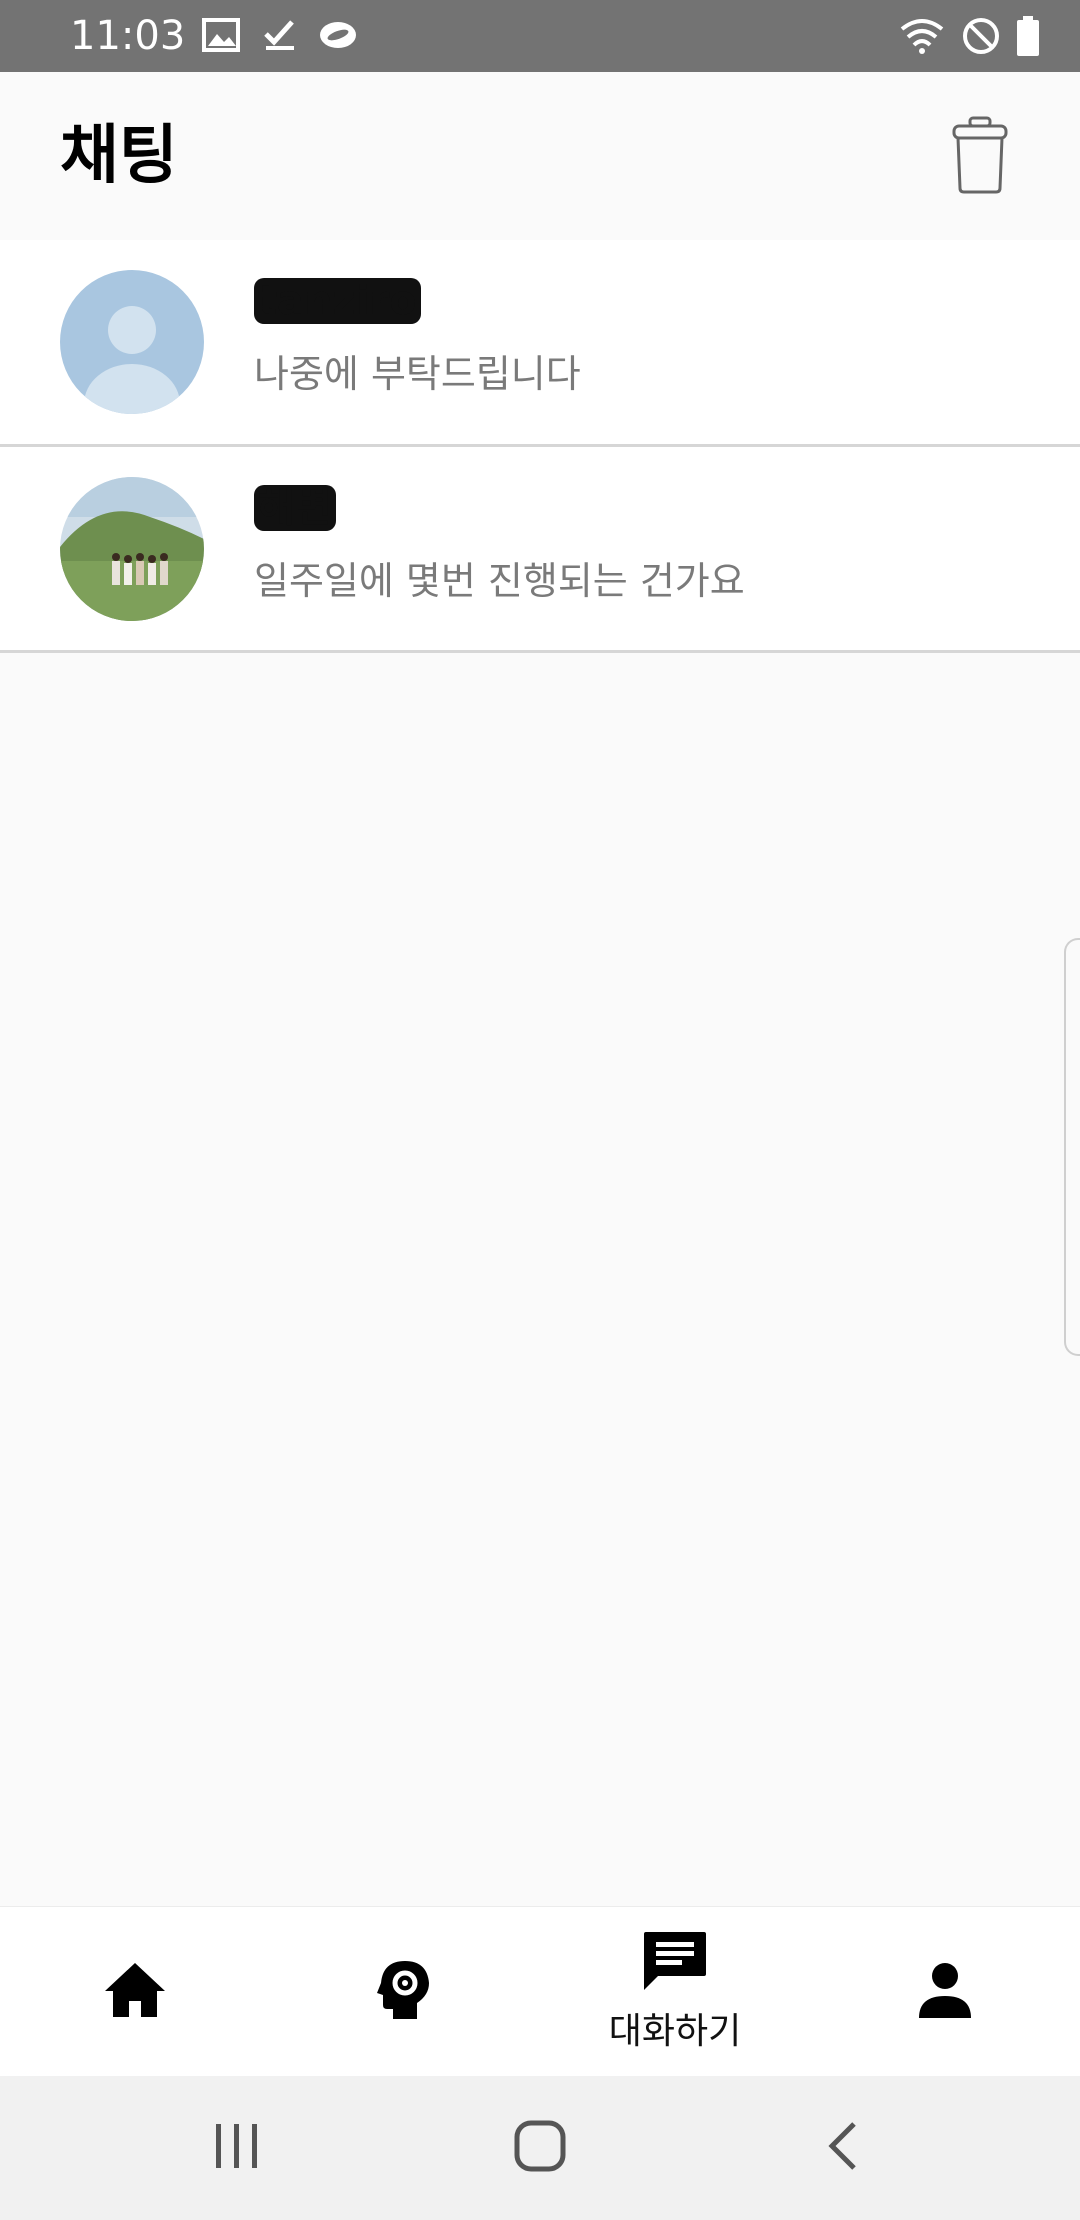  I want to click on cloud-icon, so click(338, 35).